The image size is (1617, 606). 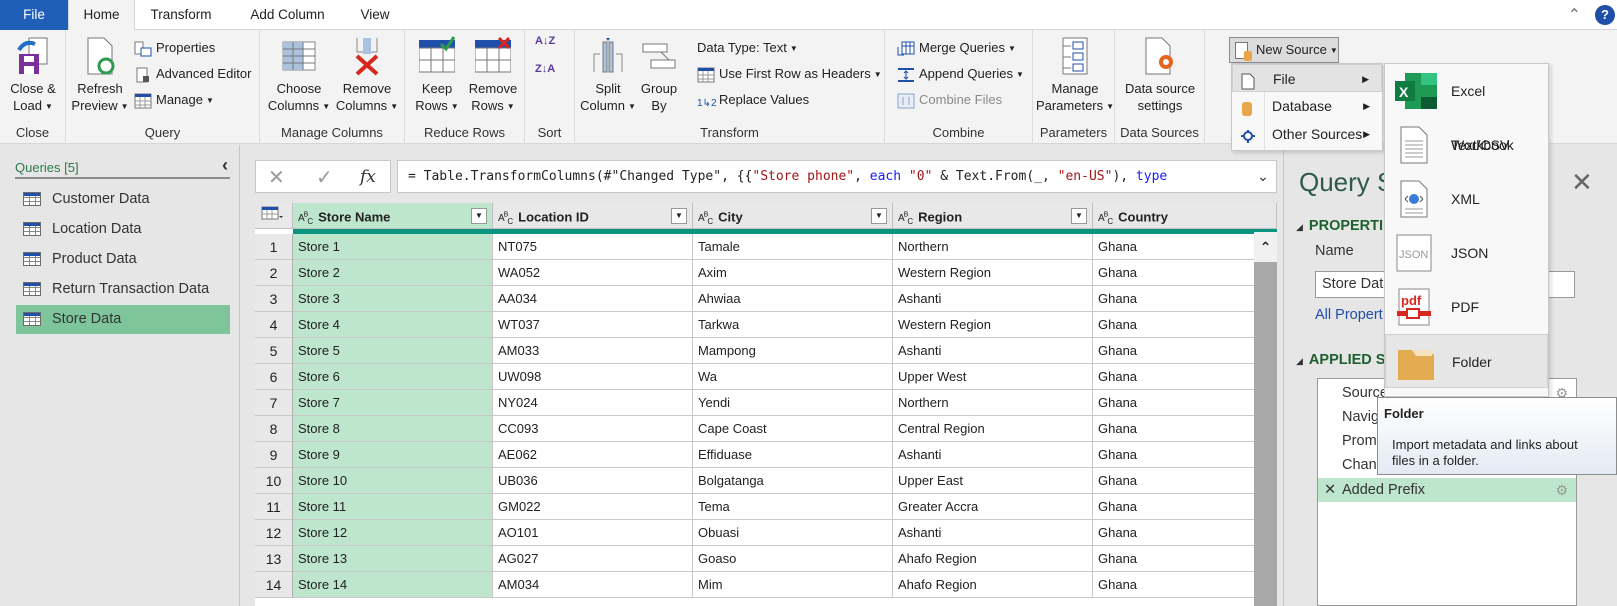 What do you see at coordinates (793, 533) in the screenshot?
I see `cell-city: Obuasi` at bounding box center [793, 533].